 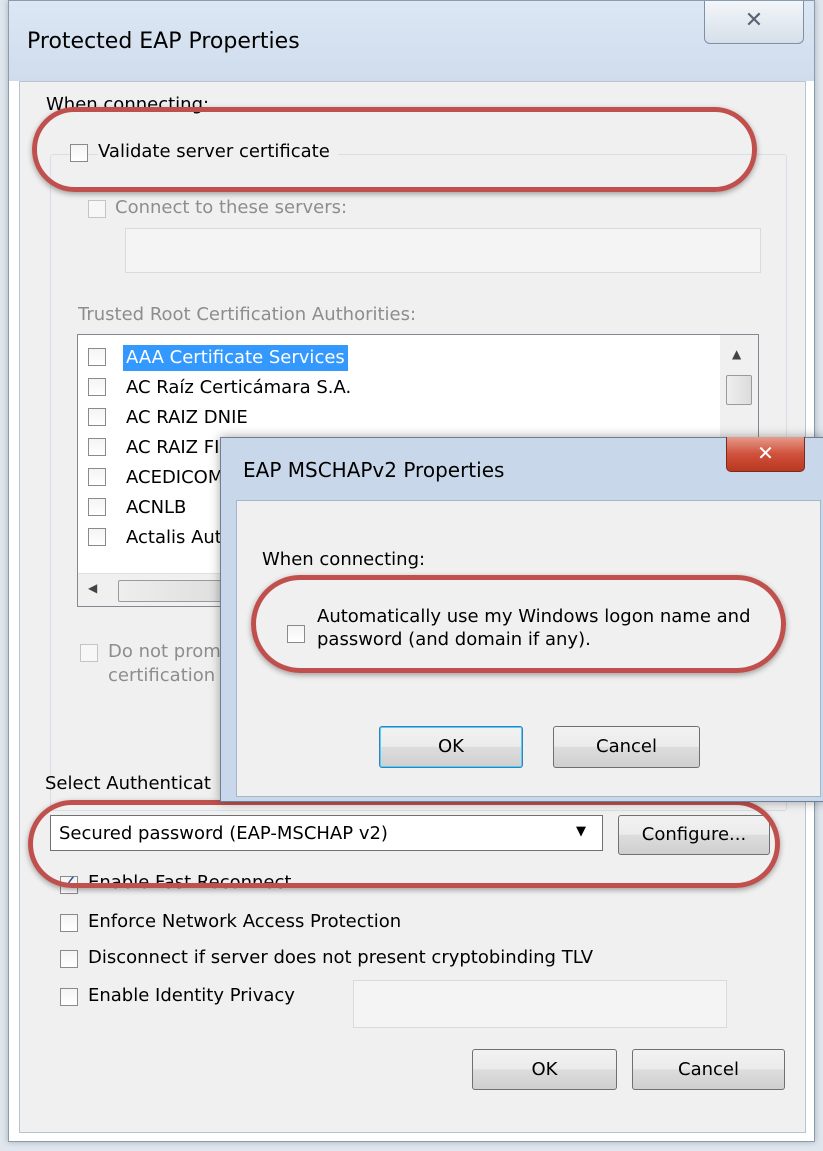 I want to click on do-not-prompt-checkbox, so click(x=89, y=653).